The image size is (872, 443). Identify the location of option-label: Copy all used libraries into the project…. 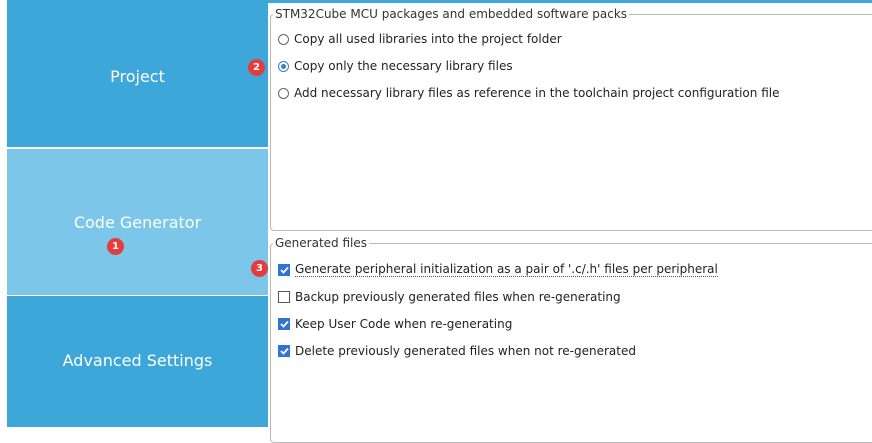
(428, 39).